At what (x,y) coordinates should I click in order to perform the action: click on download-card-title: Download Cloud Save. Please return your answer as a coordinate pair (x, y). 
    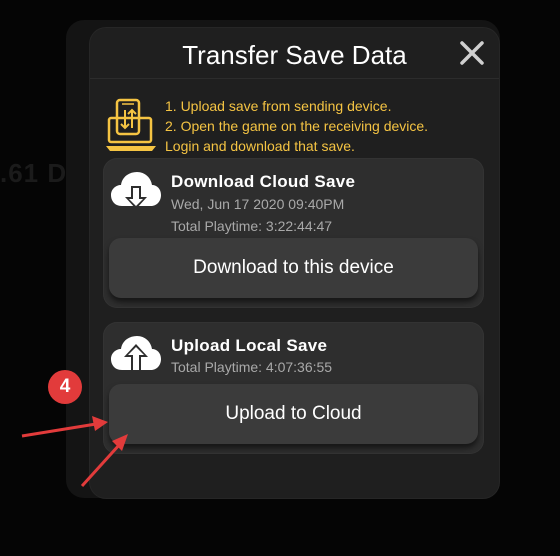
    Looking at the image, I should click on (263, 181).